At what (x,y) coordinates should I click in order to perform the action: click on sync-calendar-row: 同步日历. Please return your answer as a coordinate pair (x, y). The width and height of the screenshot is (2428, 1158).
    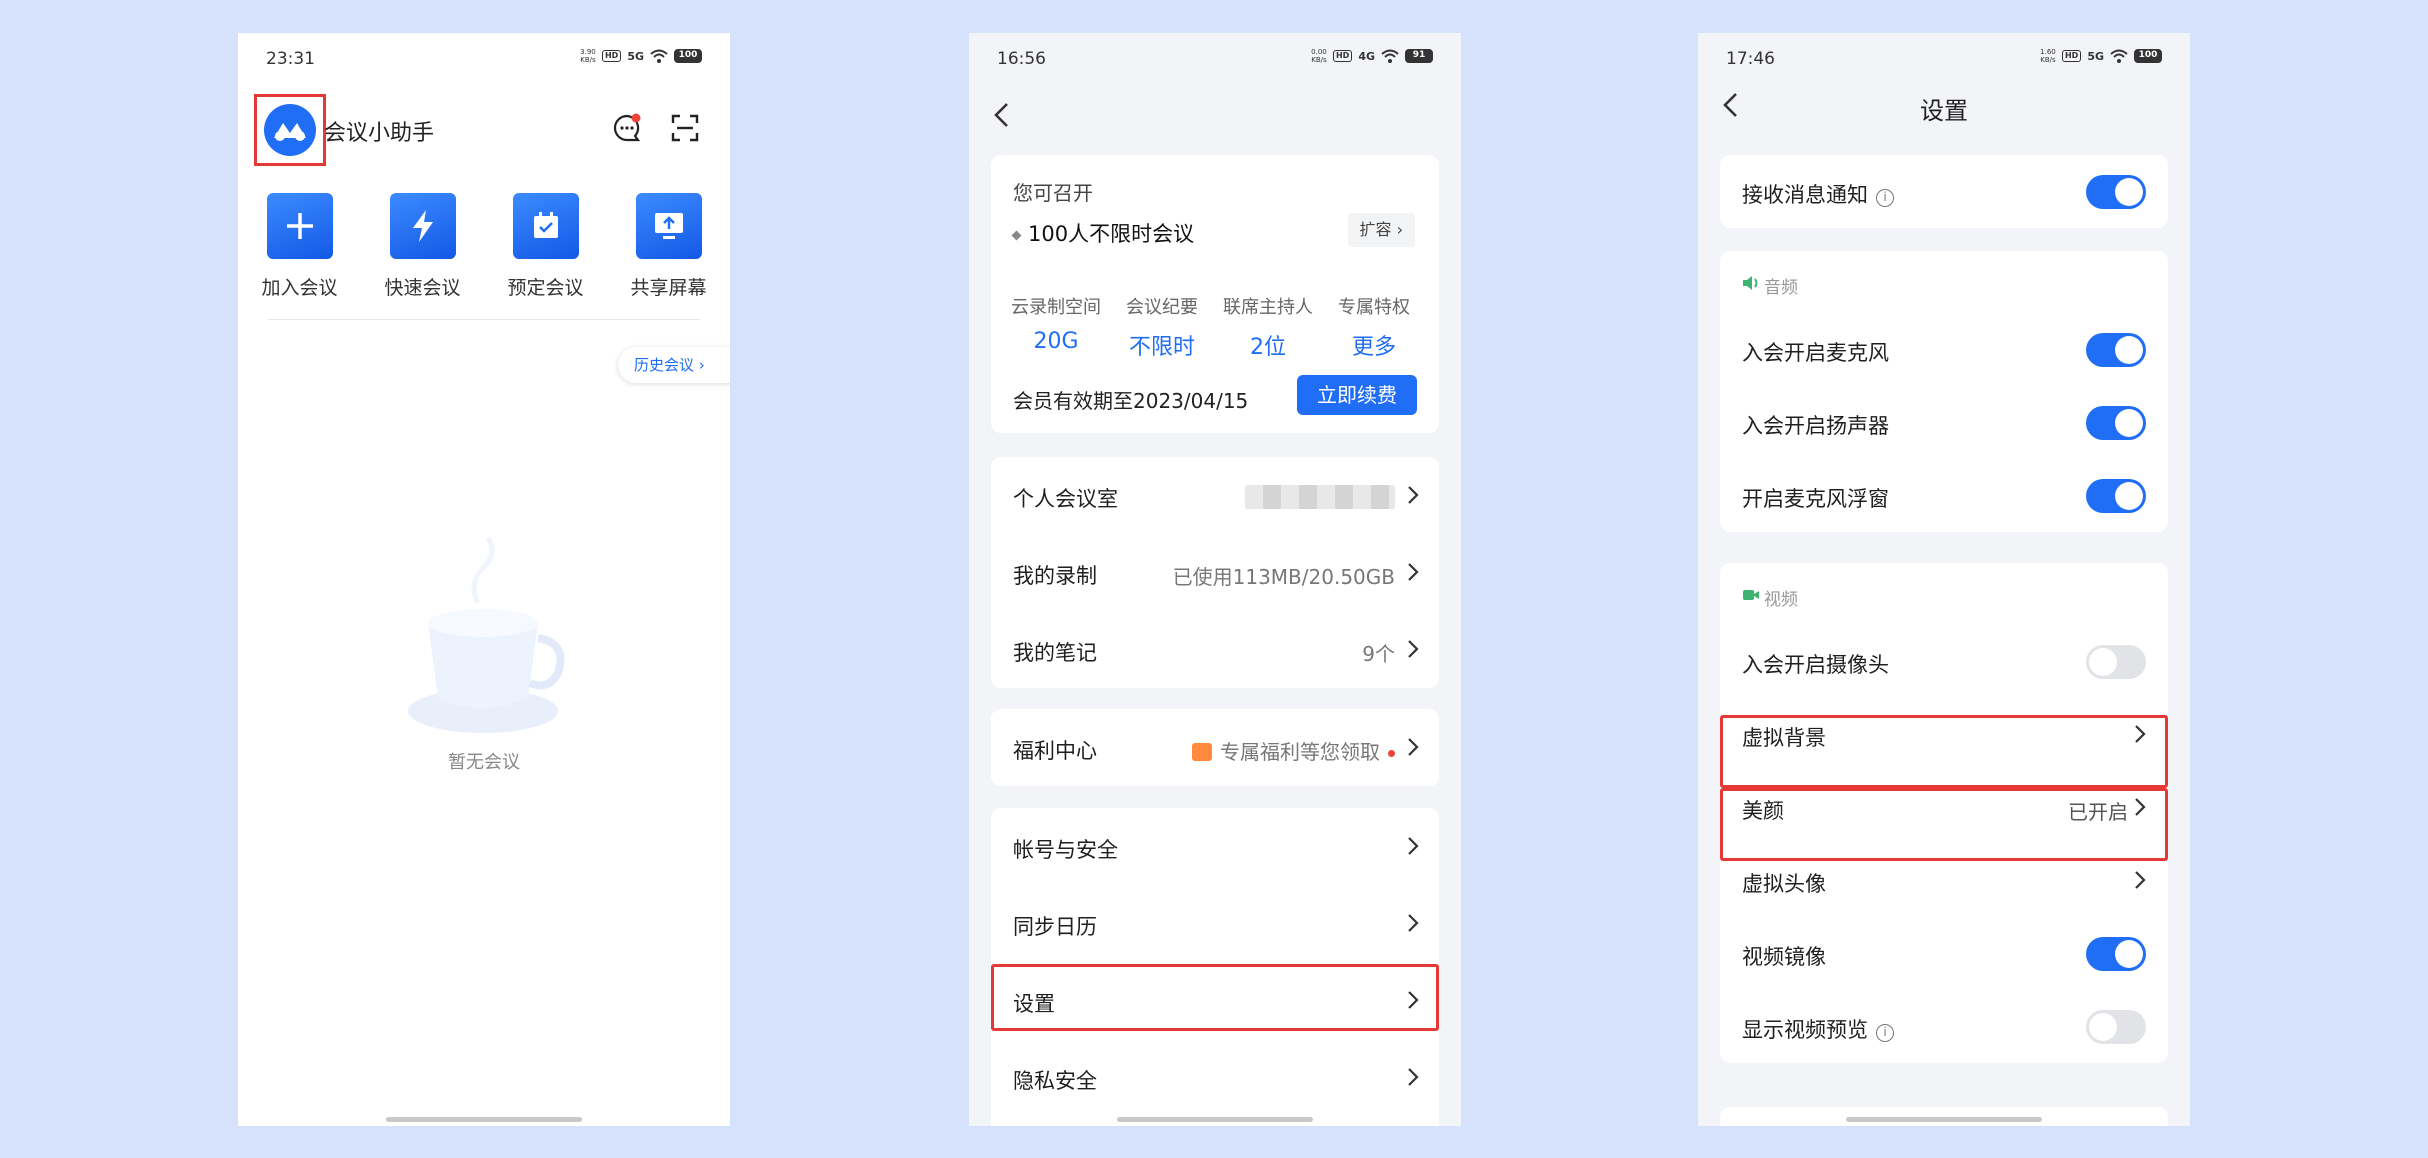
    Looking at the image, I should click on (1215, 923).